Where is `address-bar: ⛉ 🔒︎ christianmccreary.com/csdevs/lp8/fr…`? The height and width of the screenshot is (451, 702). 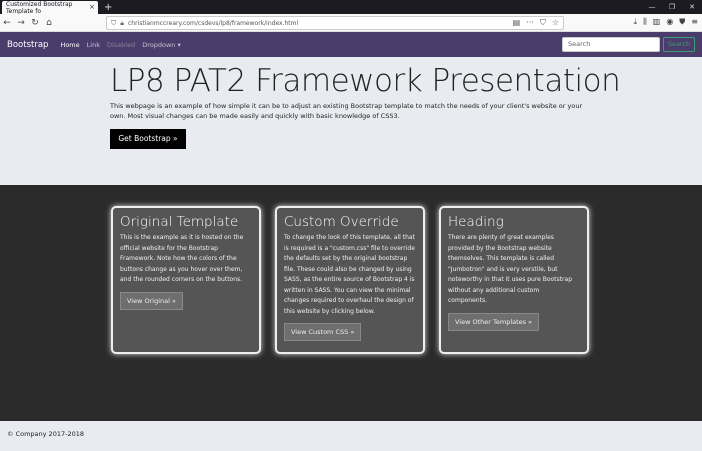
address-bar: ⛉ 🔒︎ christianmccreary.com/csdevs/lp8/fr… is located at coordinates (335, 23).